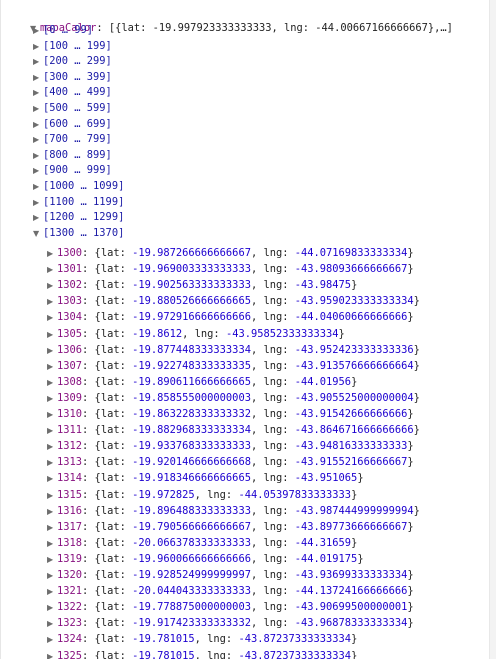 This screenshot has width=496, height=659. What do you see at coordinates (323, 381) in the screenshot?
I see `entry-lng: -44.01956` at bounding box center [323, 381].